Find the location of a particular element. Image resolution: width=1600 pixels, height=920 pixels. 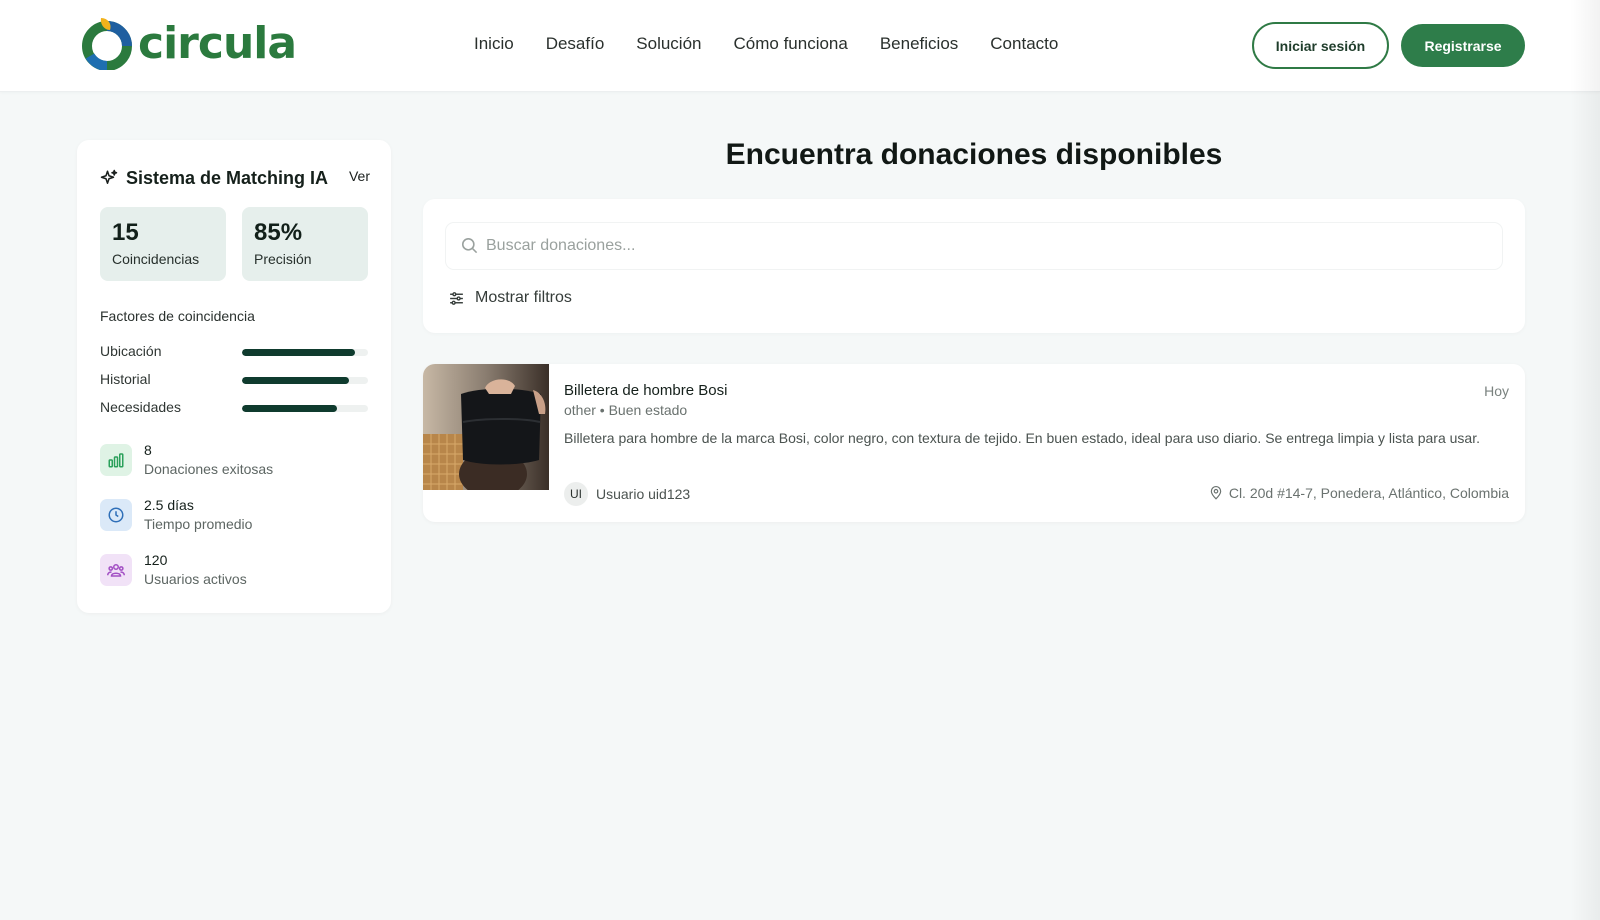

search-card: Mostrar filtros is located at coordinates (974, 266).